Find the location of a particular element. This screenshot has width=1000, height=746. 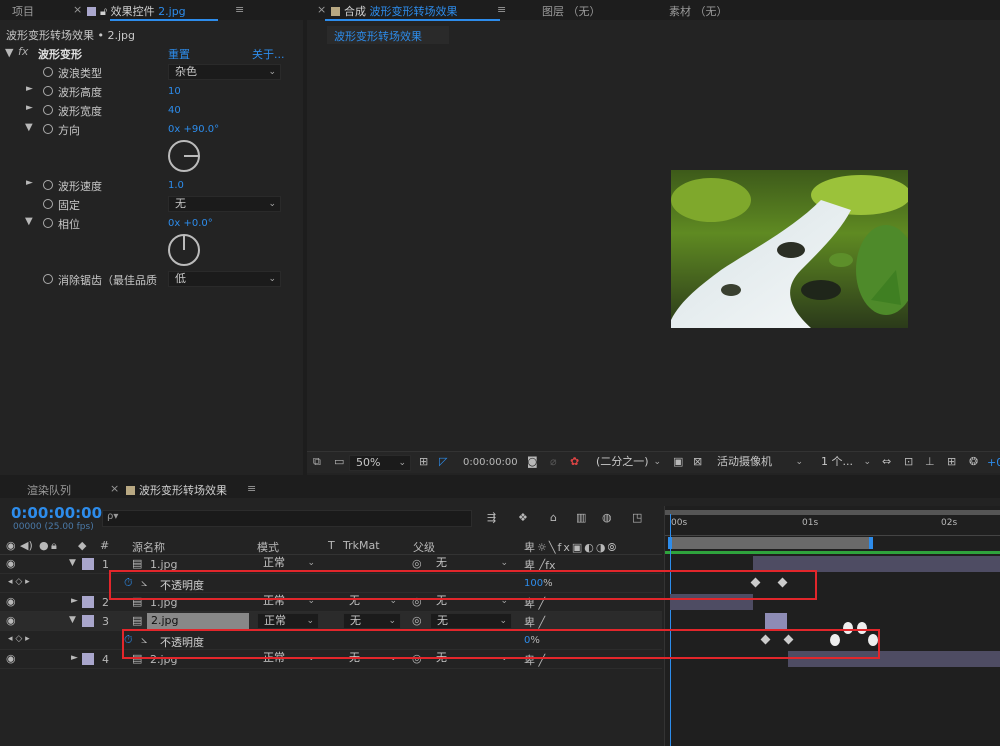

frame-blending-icon: ▥ is located at coordinates (581, 517).